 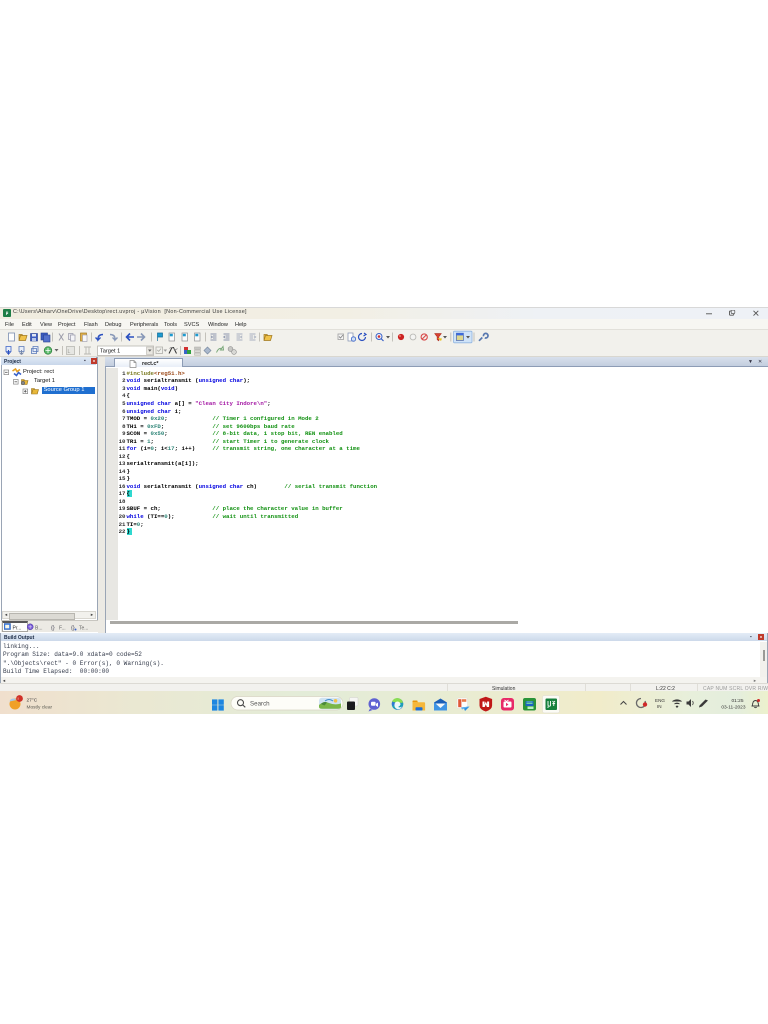 I want to click on svg-text: Mostly clear, so click(x=40, y=708).